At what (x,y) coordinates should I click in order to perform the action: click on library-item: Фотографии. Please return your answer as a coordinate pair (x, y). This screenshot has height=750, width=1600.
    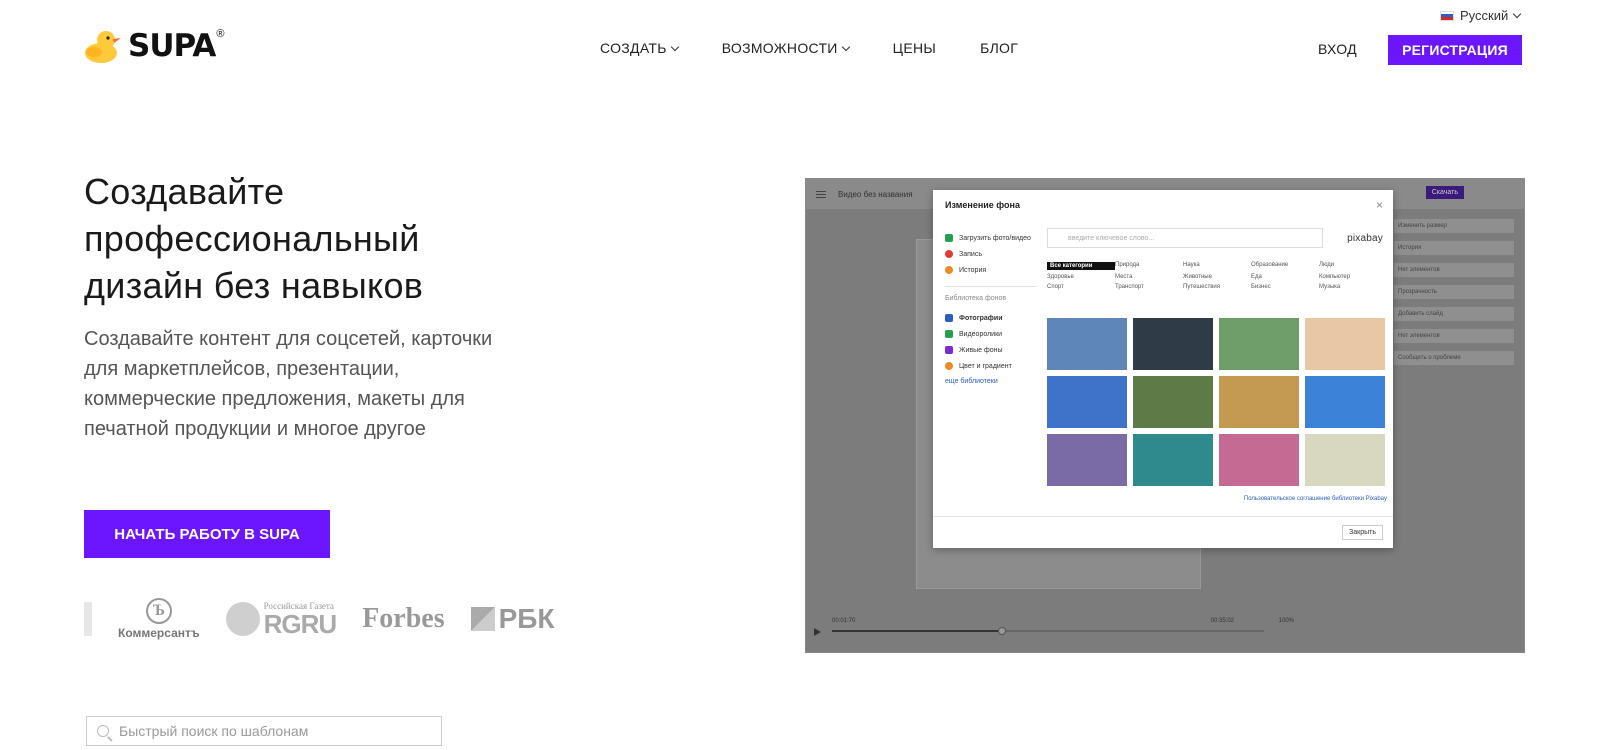
    Looking at the image, I should click on (991, 318).